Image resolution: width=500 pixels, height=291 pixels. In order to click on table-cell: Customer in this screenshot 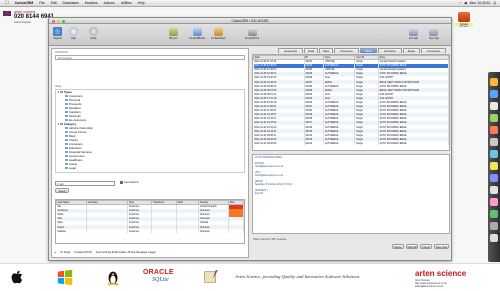, I will do `click(140, 231)`.